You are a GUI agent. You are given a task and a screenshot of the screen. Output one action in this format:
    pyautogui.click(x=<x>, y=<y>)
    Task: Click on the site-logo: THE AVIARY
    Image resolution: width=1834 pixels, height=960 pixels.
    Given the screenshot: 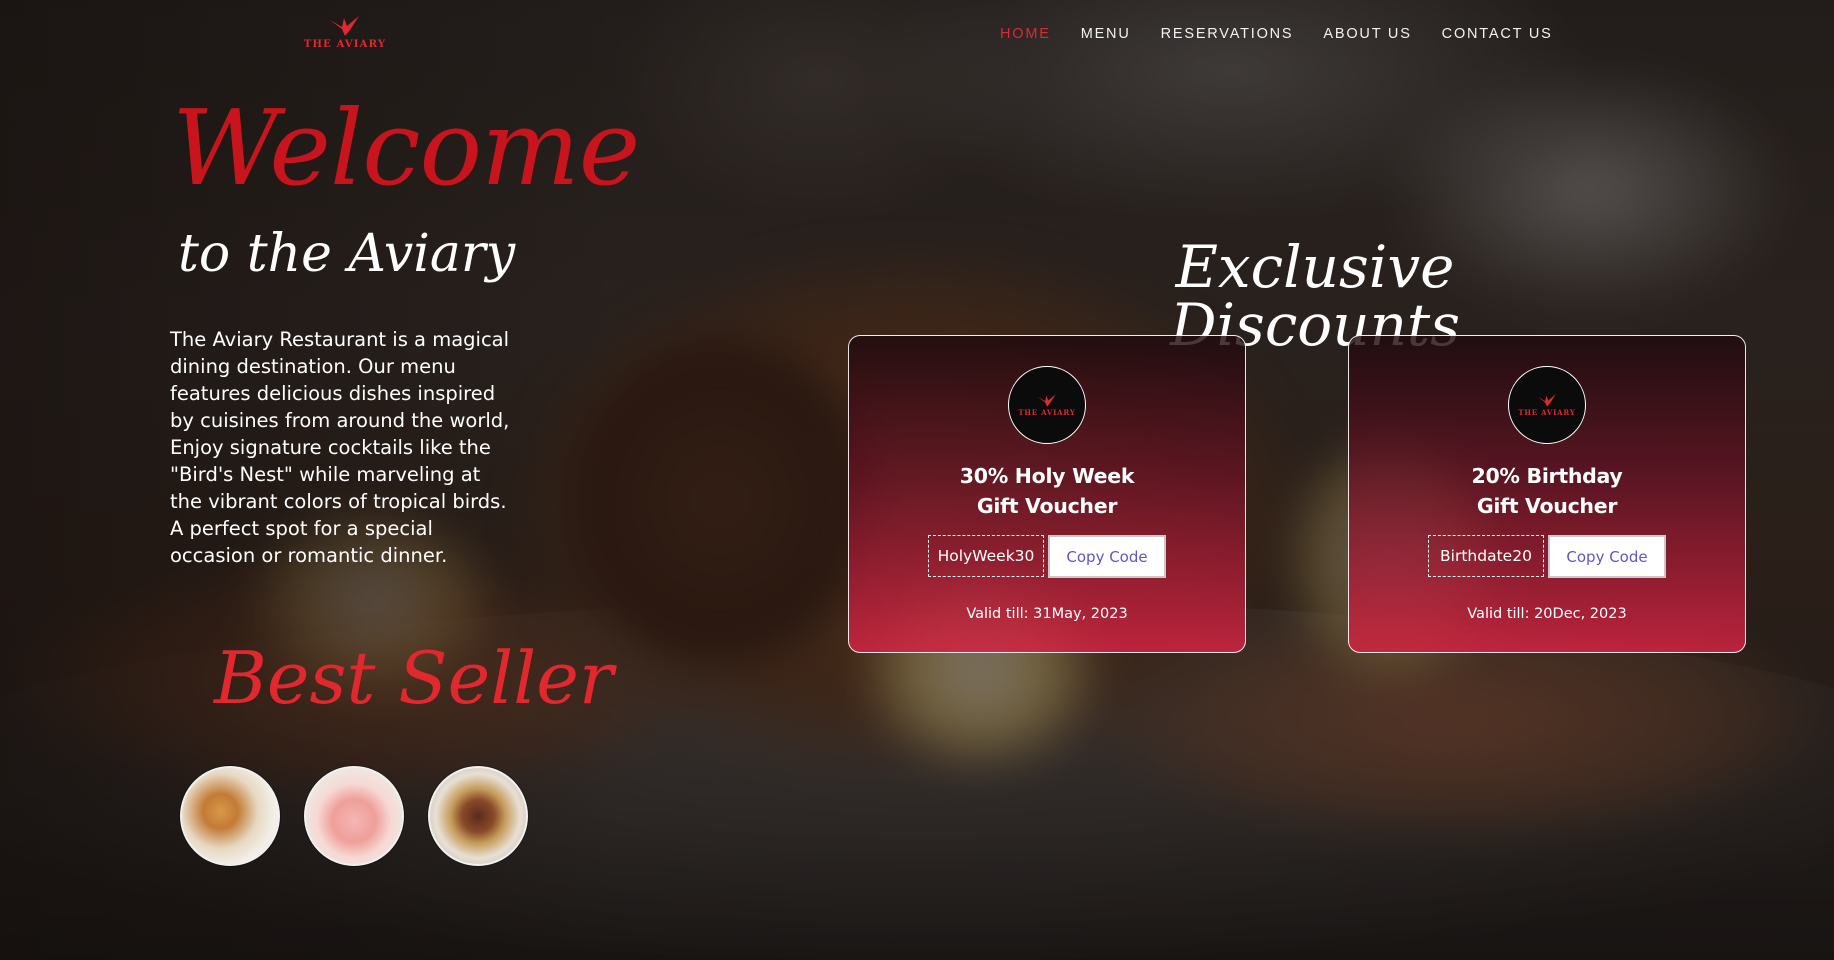 What is the action you would take?
    pyautogui.click(x=345, y=35)
    